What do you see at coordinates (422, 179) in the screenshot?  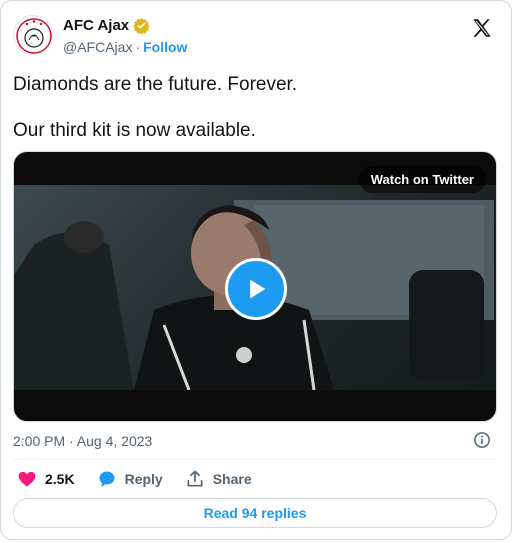 I see `watch-on-twitter-button: Watch on Twitter` at bounding box center [422, 179].